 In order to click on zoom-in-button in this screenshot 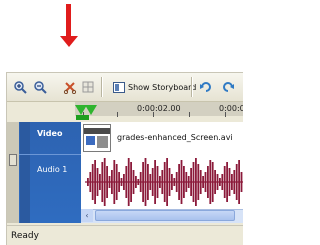, I will do `click(20, 87)`.